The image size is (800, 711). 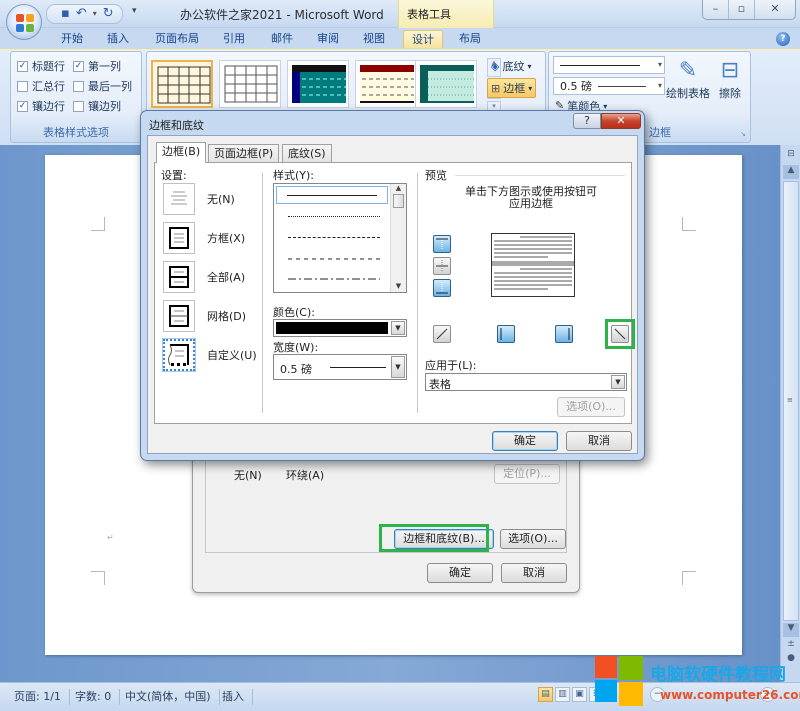 What do you see at coordinates (332, 195) in the screenshot?
I see `style-option-solid` at bounding box center [332, 195].